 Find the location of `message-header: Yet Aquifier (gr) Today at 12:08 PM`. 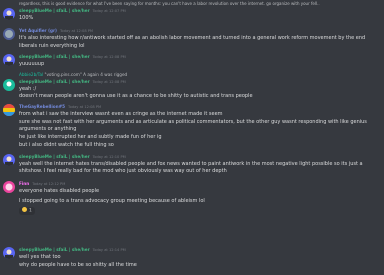

message-header: Yet Aquifier (gr) Today at 12:08 PM is located at coordinates (56, 30).